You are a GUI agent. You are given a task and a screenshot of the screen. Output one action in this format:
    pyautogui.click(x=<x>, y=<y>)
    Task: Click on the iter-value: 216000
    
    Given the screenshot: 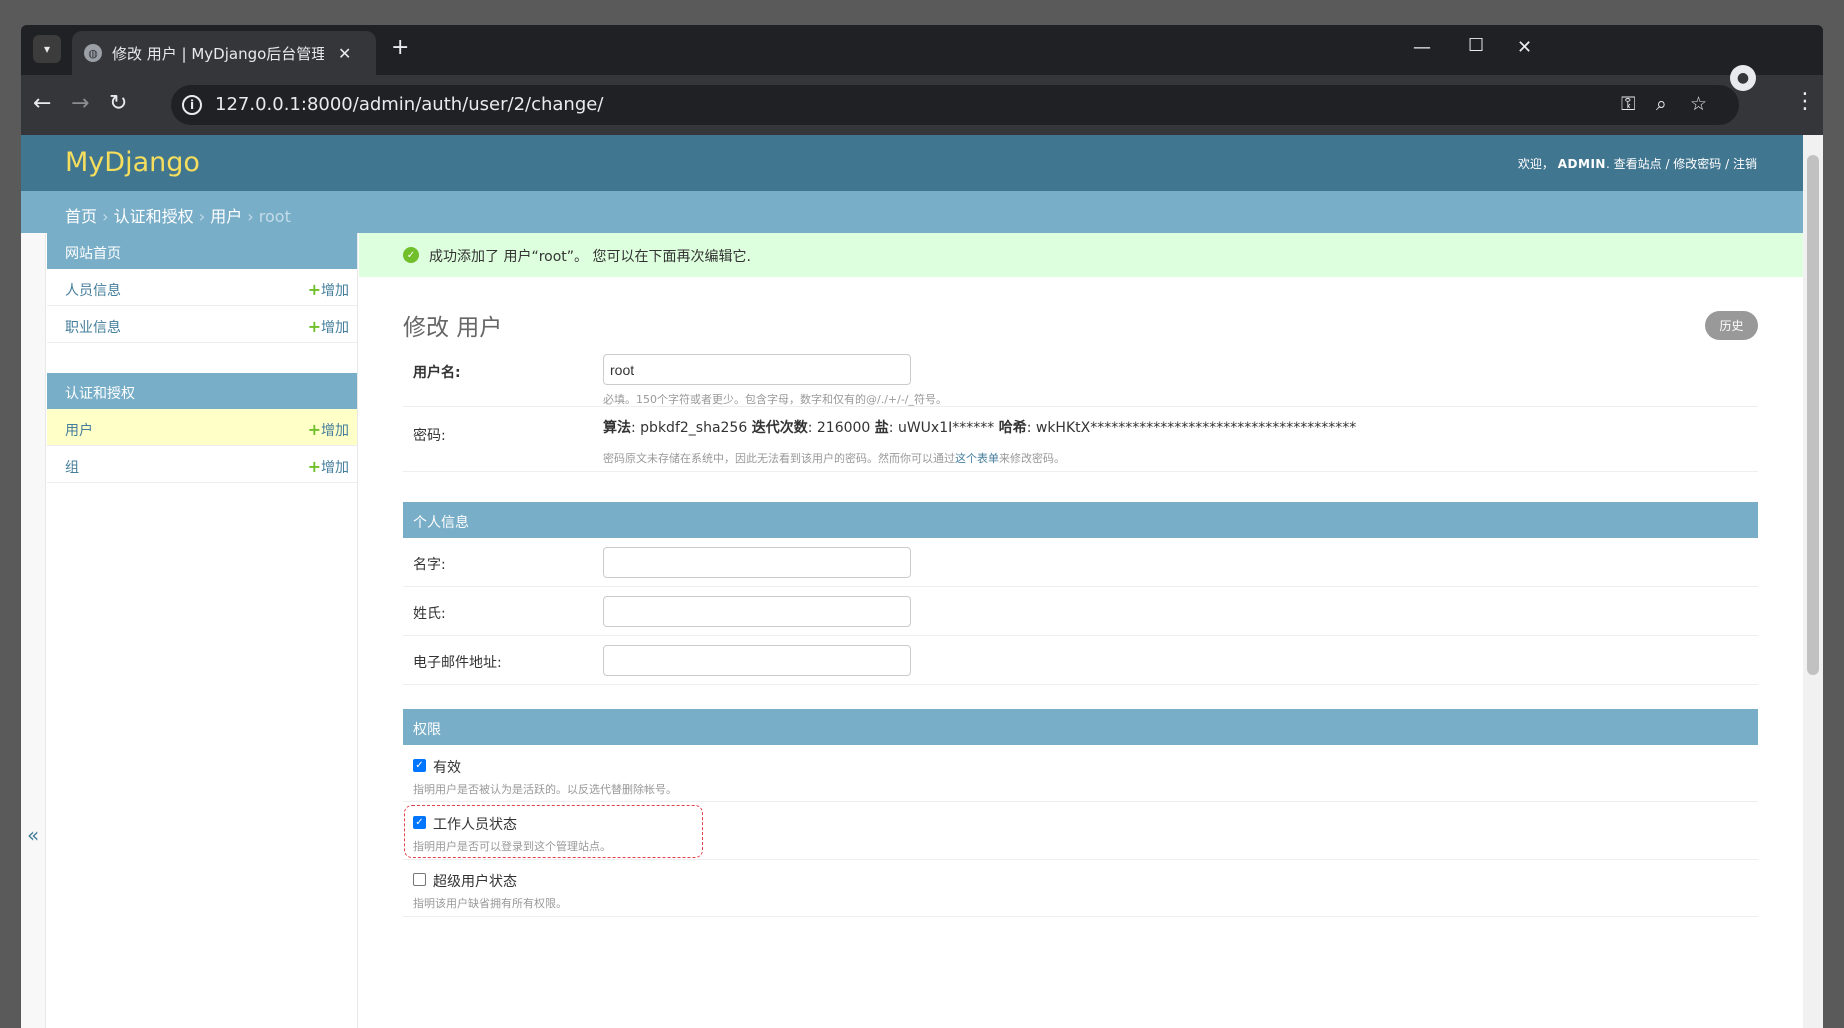 What is the action you would take?
    pyautogui.click(x=843, y=428)
    